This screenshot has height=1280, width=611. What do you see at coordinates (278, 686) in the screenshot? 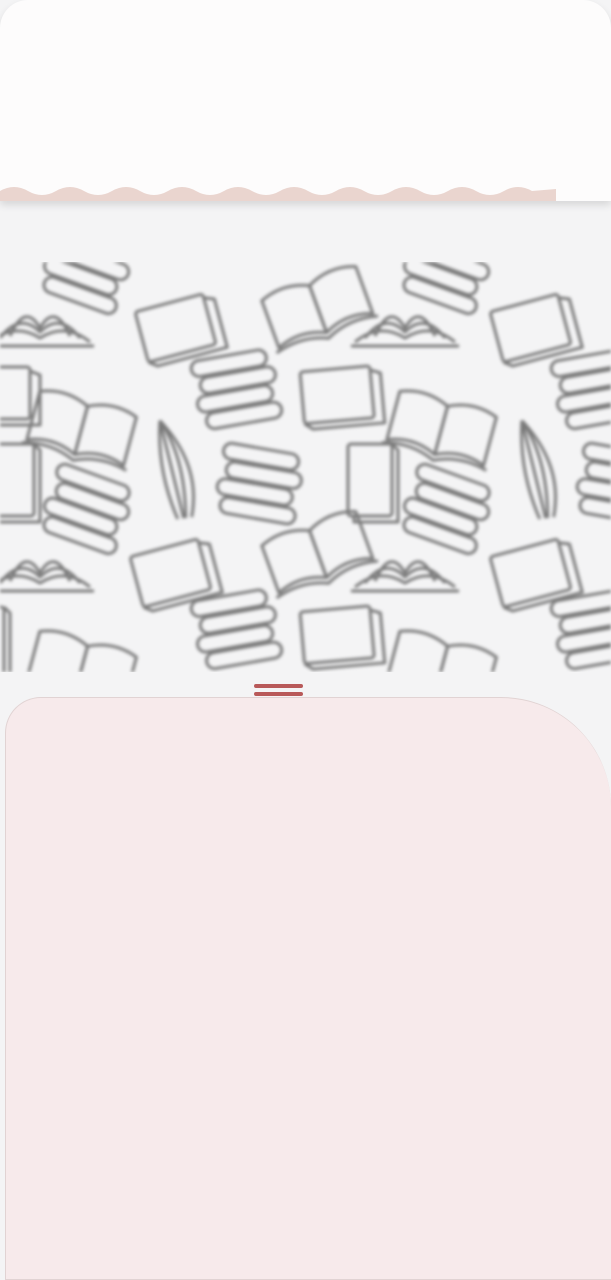
I see `drag-handle-bar-top` at bounding box center [278, 686].